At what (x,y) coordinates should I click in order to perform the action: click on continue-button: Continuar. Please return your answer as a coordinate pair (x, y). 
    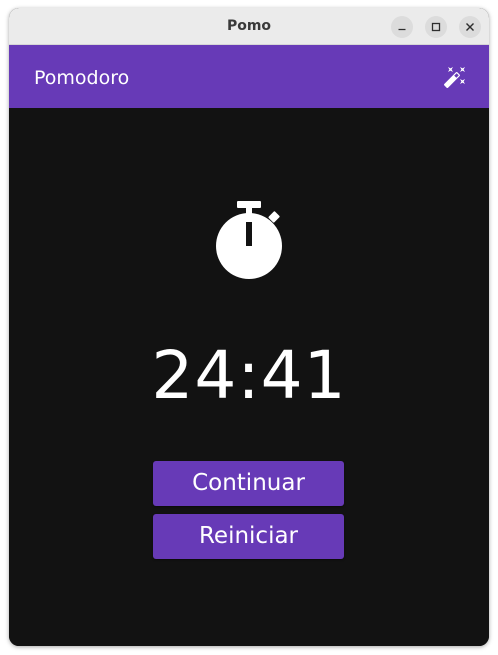
    Looking at the image, I should click on (248, 483).